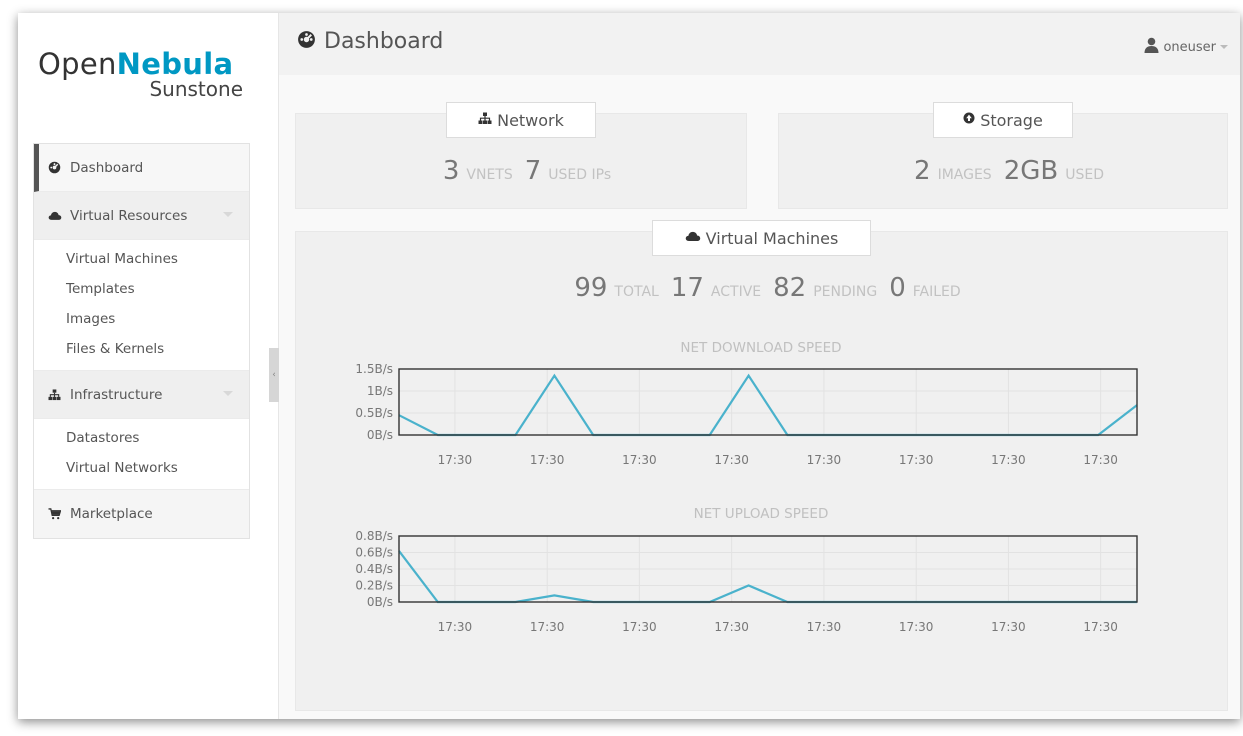  Describe the element at coordinates (111, 514) in the screenshot. I see `sidebar-item-label: Marketplace` at that location.